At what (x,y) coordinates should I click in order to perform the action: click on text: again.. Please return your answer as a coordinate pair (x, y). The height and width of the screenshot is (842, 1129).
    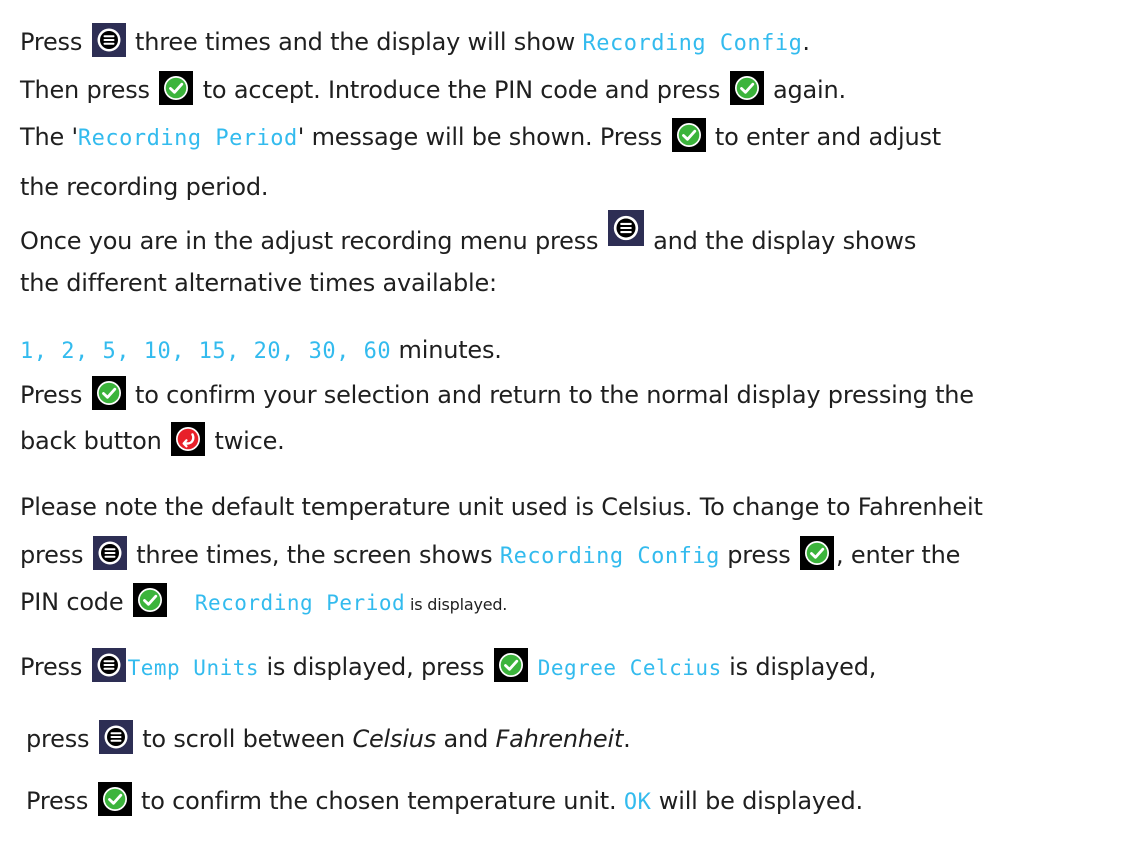
    Looking at the image, I should click on (805, 90).